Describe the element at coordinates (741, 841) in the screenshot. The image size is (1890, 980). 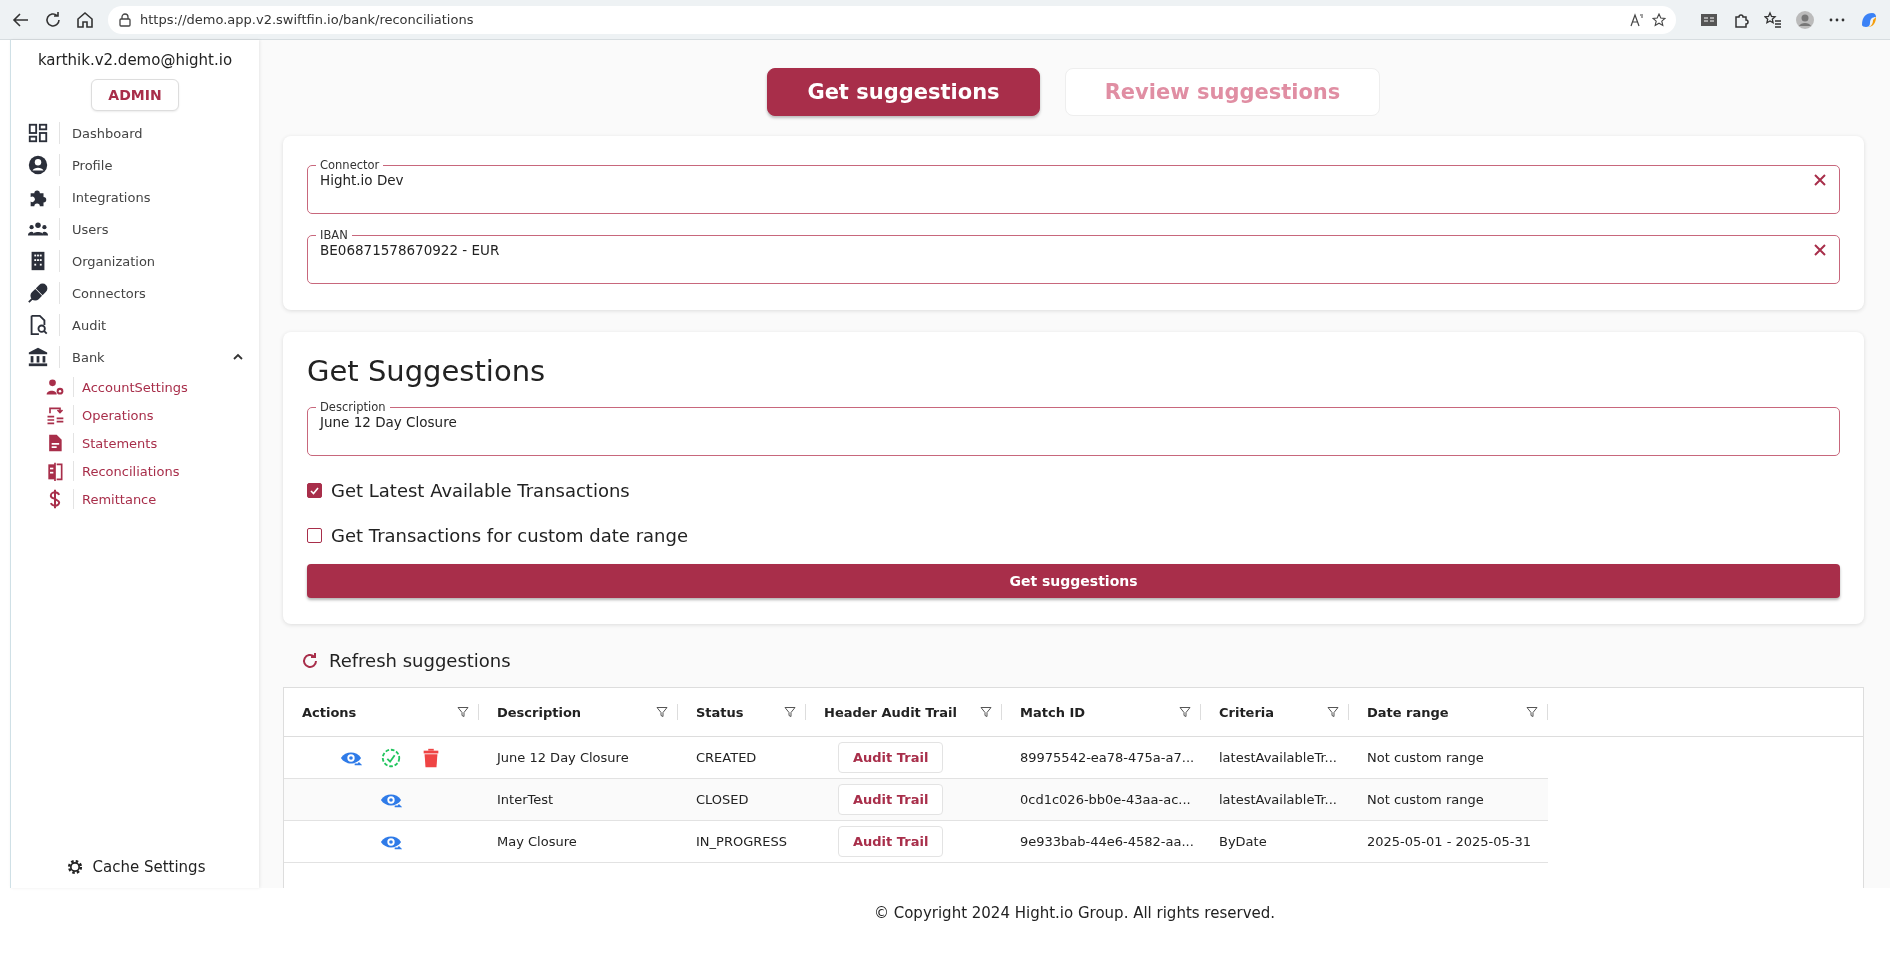
I see `table-cell: IN_PROGRESS` at that location.